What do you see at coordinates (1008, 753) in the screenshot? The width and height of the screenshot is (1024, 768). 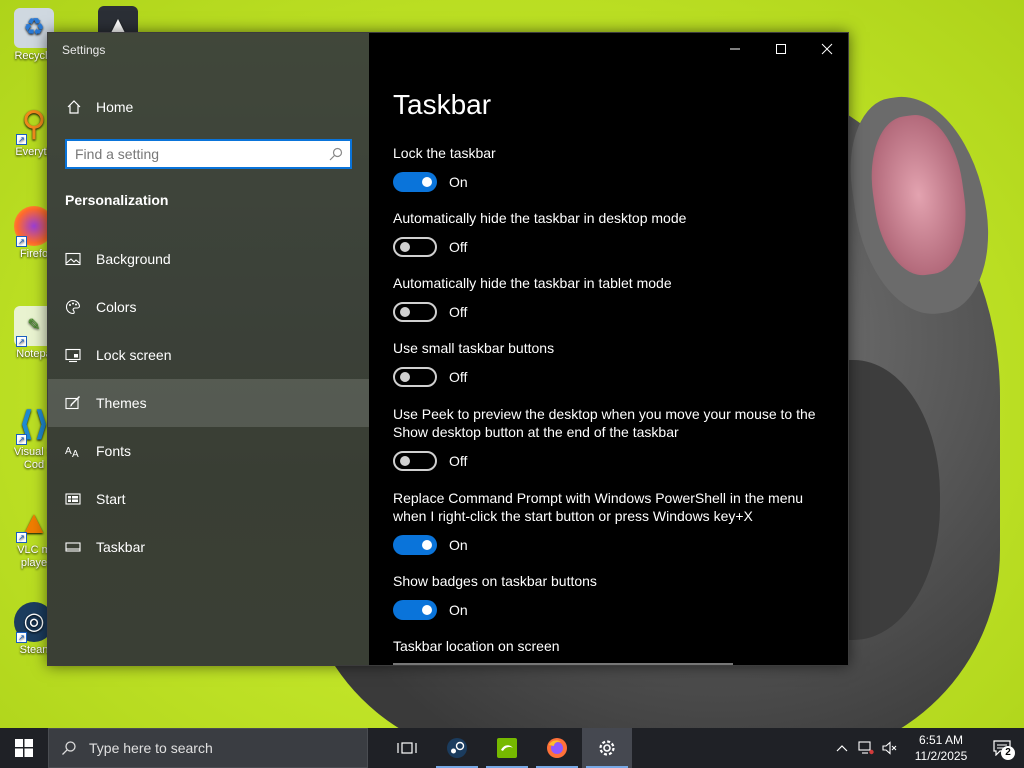 I see `notification-count-badge: 2` at bounding box center [1008, 753].